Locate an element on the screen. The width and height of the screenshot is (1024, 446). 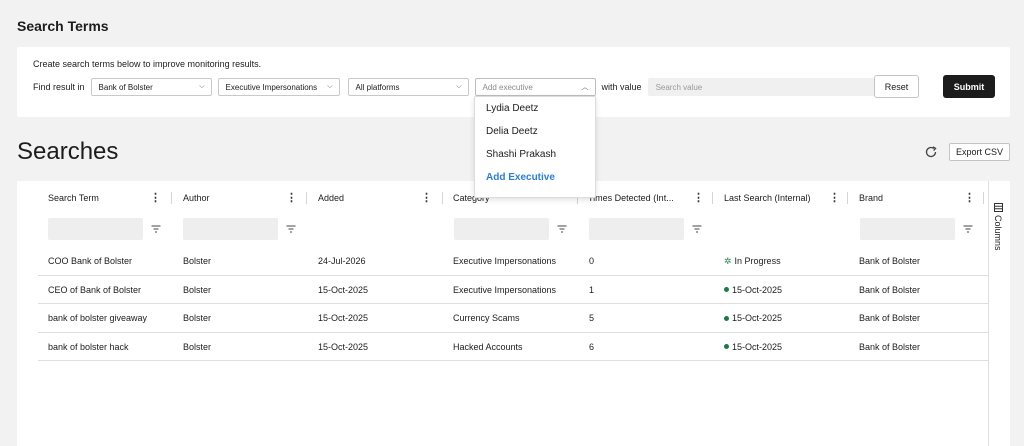
executive-option: Delia Deetz is located at coordinates (535, 131).